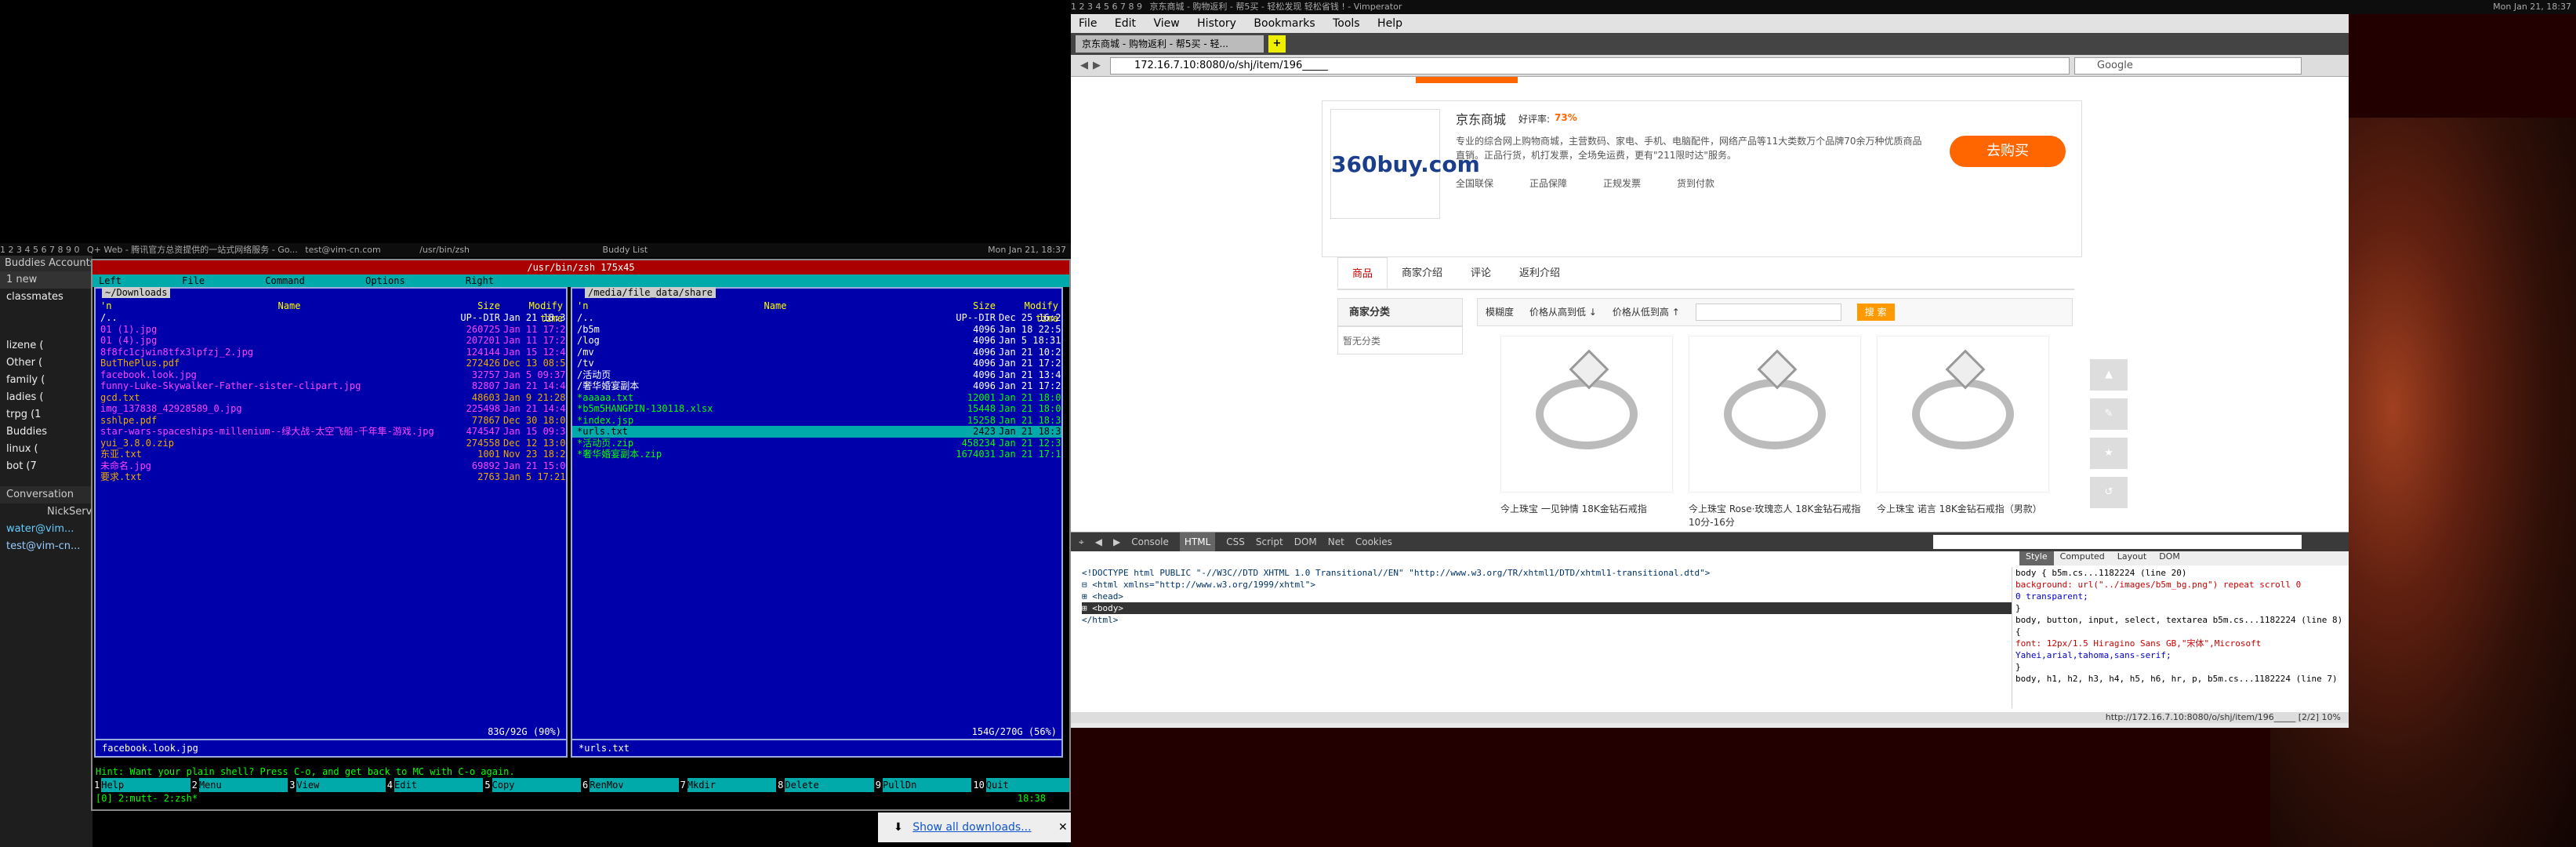 The image size is (2576, 847). Describe the element at coordinates (1590, 65) in the screenshot. I see `url-bar: 172.16.7.10:8080/o/shj/item/196_____` at that location.